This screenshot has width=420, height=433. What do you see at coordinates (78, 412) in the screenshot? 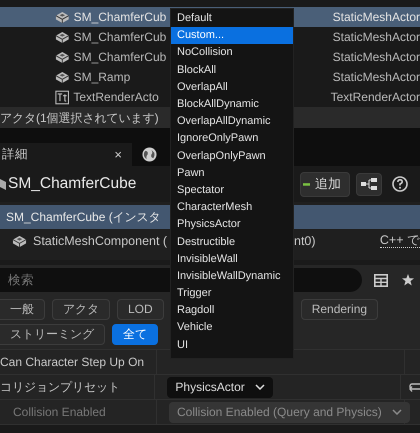
I see `property-label: Collision Enabled` at bounding box center [78, 412].